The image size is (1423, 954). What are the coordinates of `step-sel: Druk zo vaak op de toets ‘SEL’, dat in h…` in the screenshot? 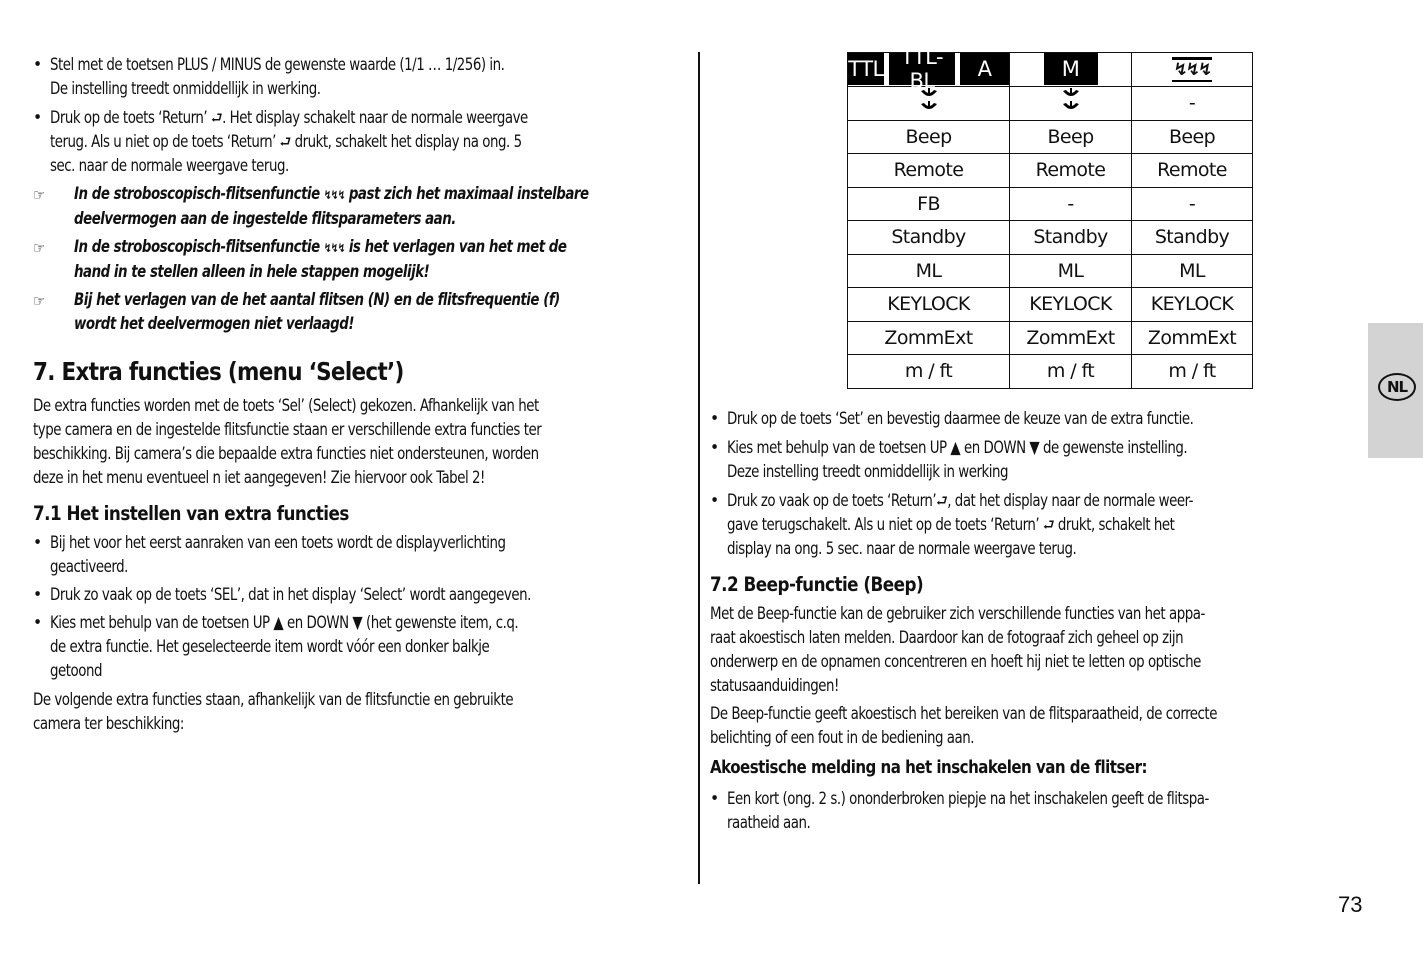 It's located at (321, 595).